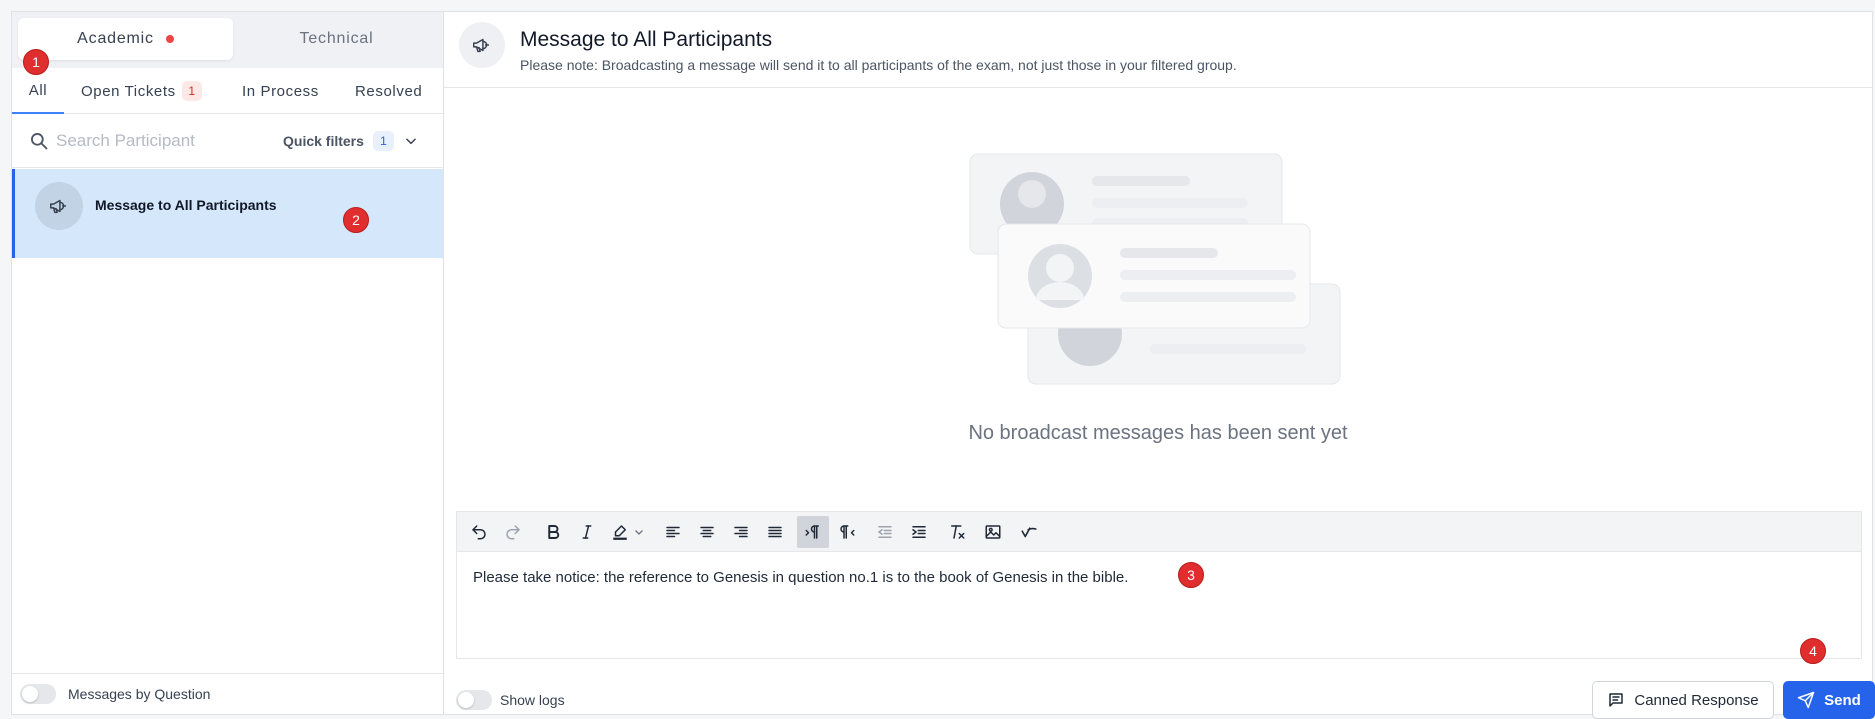 This screenshot has height=719, width=1875. What do you see at coordinates (115, 38) in the screenshot?
I see `segment-academic-label: Academic` at bounding box center [115, 38].